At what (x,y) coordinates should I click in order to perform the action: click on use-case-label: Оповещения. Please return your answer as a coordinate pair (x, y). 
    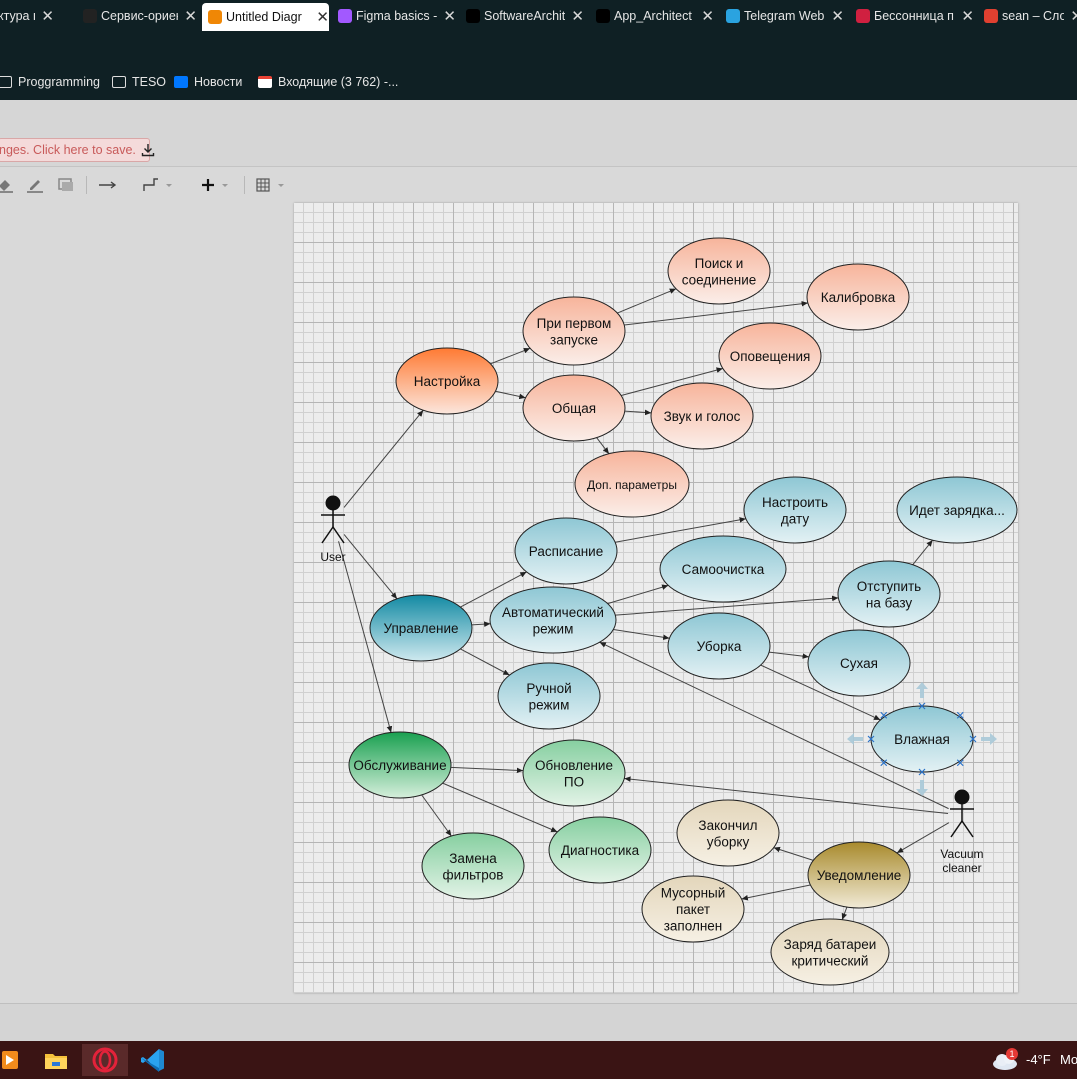
    Looking at the image, I should click on (770, 356).